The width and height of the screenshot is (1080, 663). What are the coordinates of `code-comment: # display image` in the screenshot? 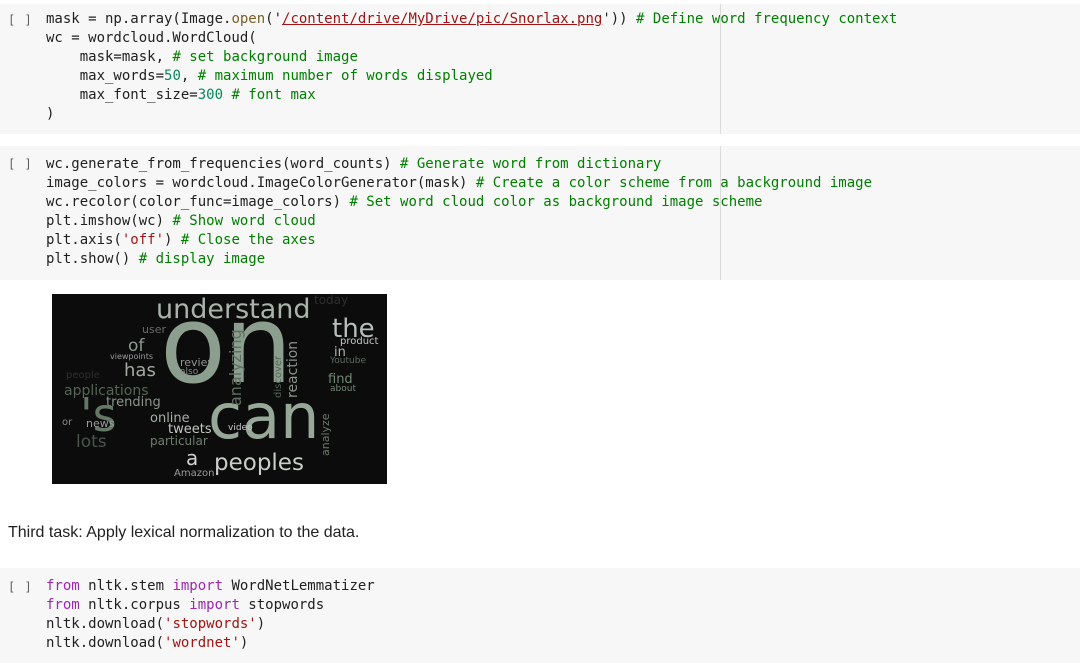 It's located at (202, 259).